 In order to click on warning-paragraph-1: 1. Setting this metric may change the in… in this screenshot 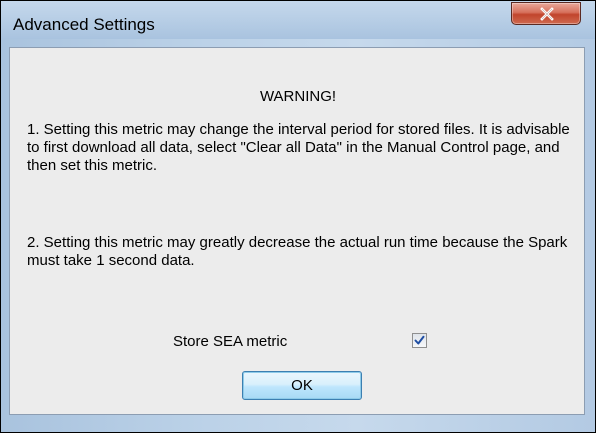, I will do `click(298, 147)`.